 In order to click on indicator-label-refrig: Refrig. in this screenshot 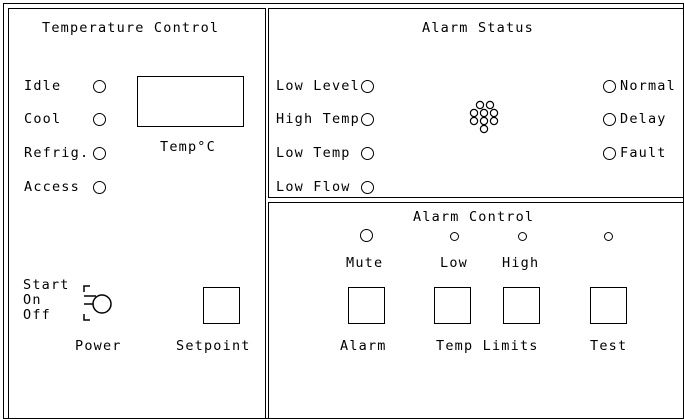, I will do `click(57, 153)`.